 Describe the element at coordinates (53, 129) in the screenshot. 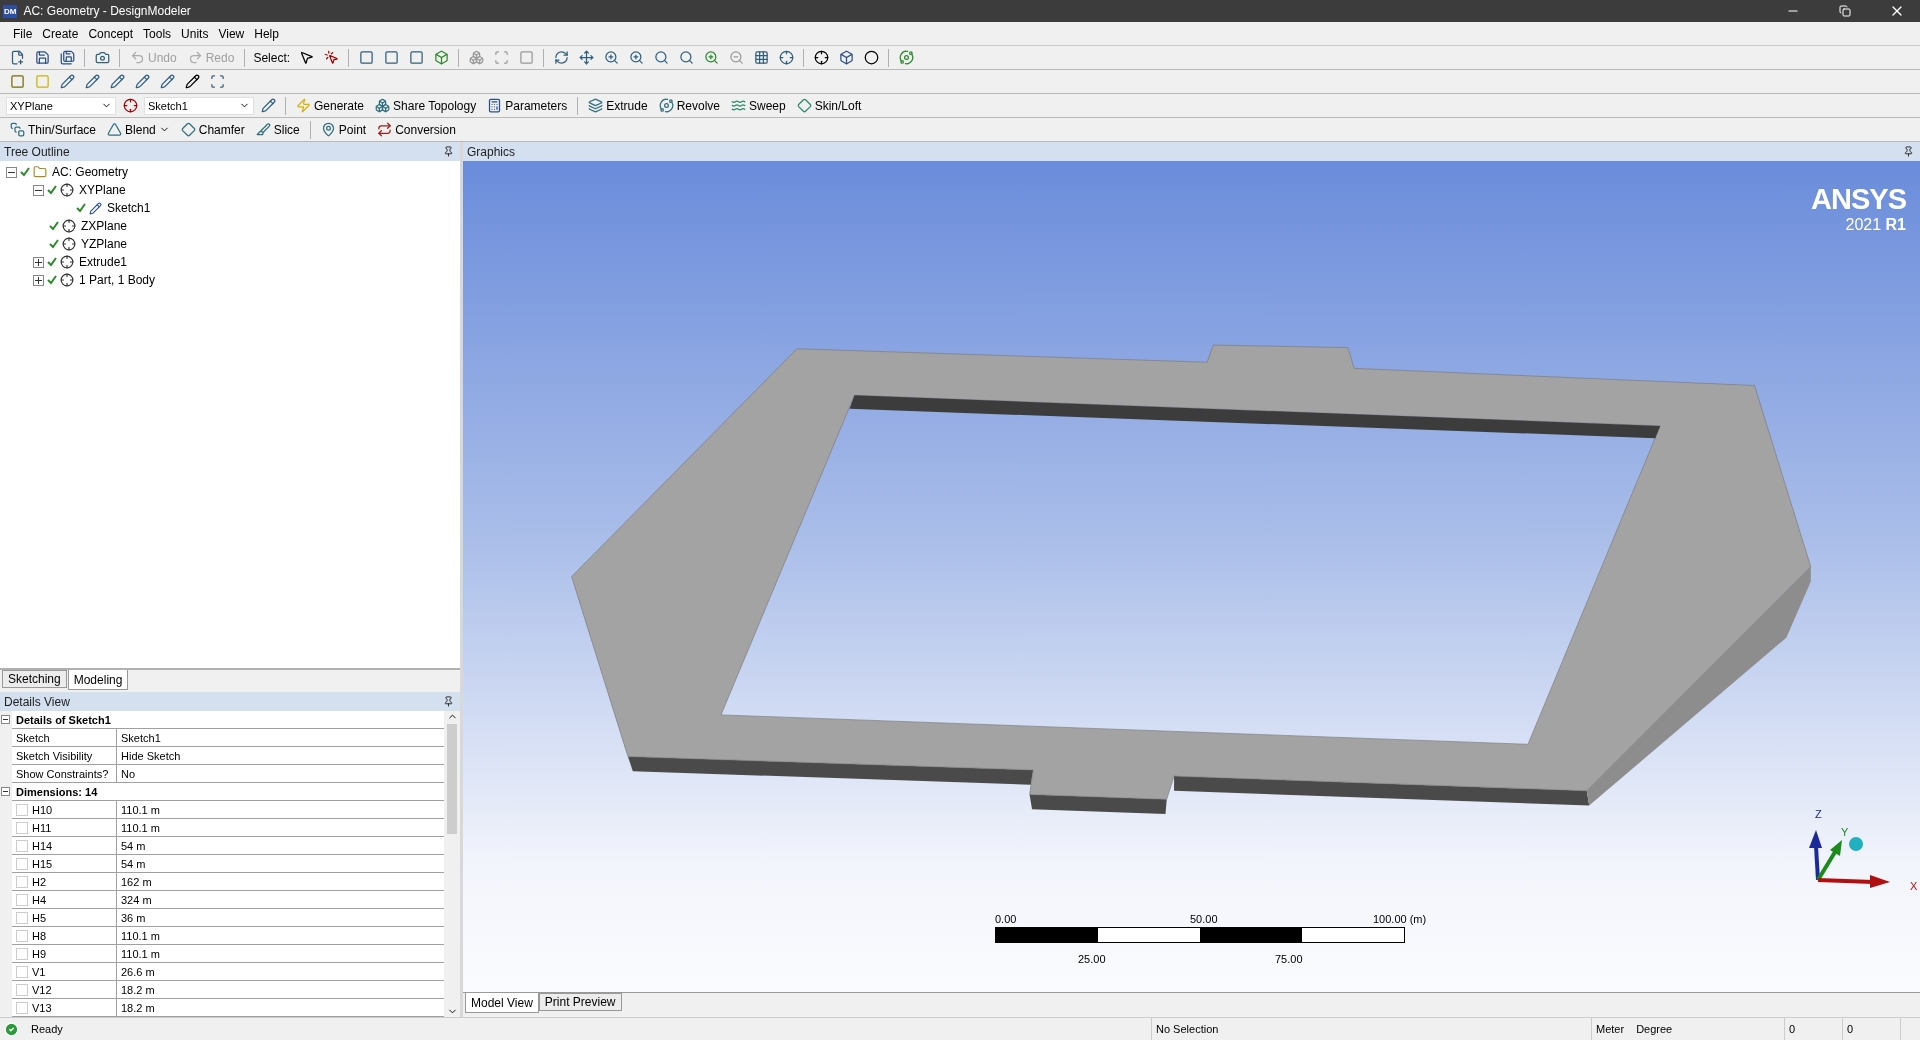

I see `toolbar-button: Thin/Surface` at that location.